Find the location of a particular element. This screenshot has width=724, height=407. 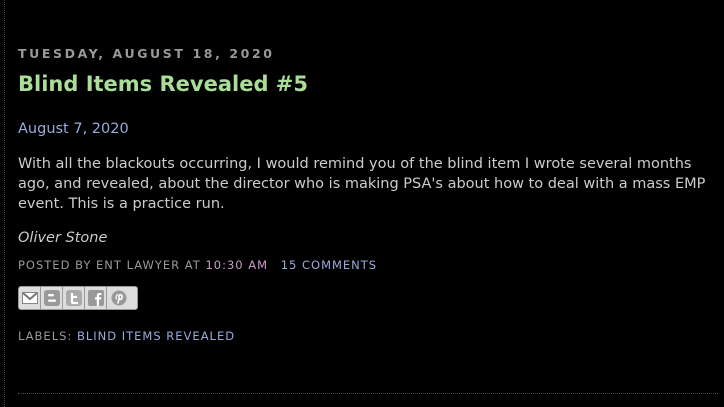

blogger-share-button is located at coordinates (52, 298).